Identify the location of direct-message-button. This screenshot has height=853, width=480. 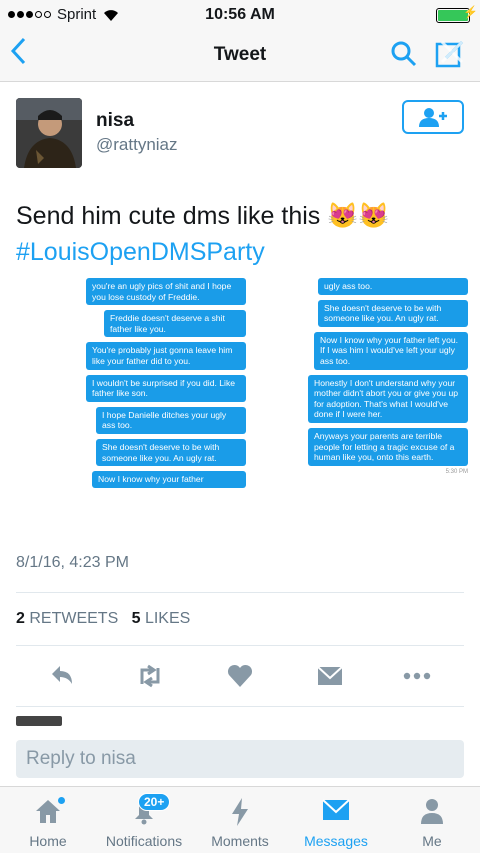
(330, 678).